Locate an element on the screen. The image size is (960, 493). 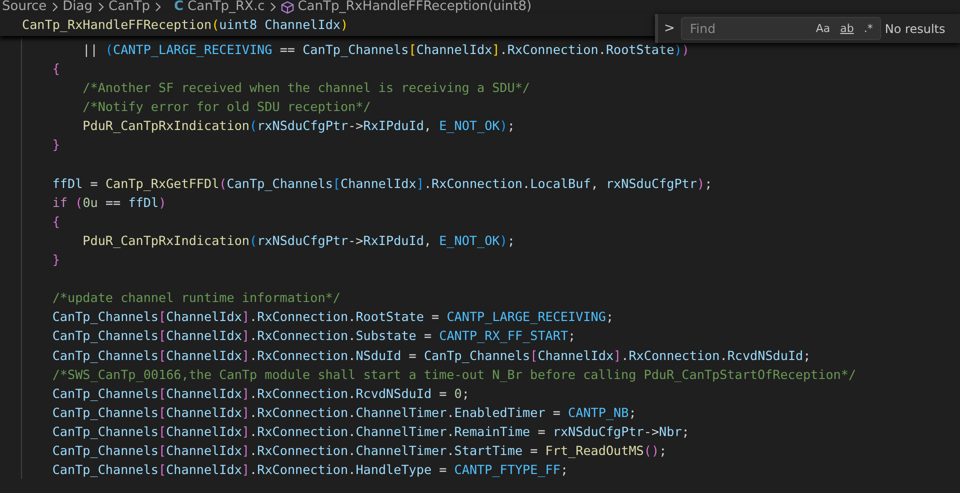
code-line: || (CANTP_LARGE_RECEIVING == CanTp_Channels[ChannelIdx].RxConnection.RootState)) is located at coordinates (386, 50).